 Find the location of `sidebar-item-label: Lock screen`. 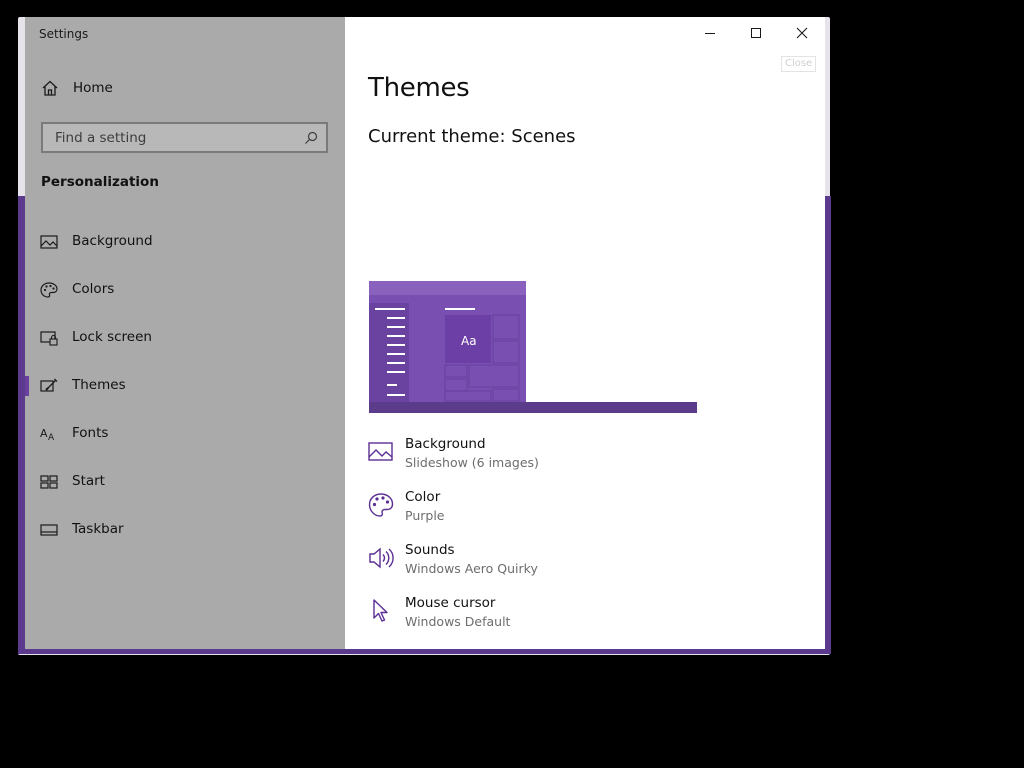

sidebar-item-label: Lock screen is located at coordinates (112, 337).